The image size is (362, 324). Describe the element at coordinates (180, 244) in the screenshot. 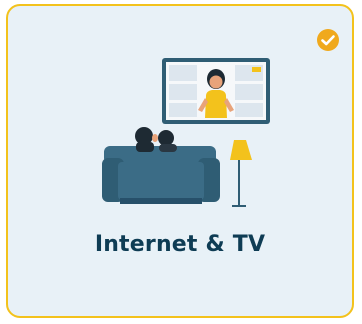

I see `option-label: Internet & TV` at that location.